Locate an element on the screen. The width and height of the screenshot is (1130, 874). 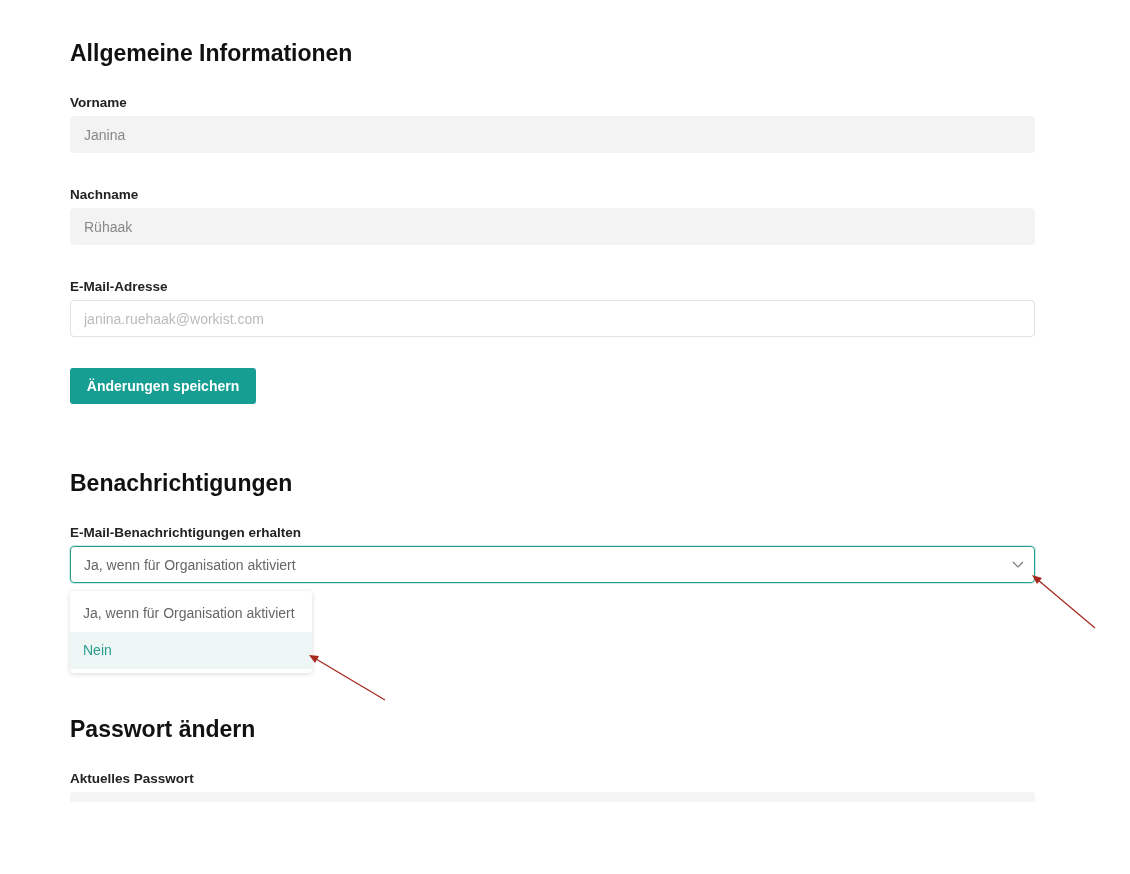
chevron-down-icon is located at coordinates (1018, 564).